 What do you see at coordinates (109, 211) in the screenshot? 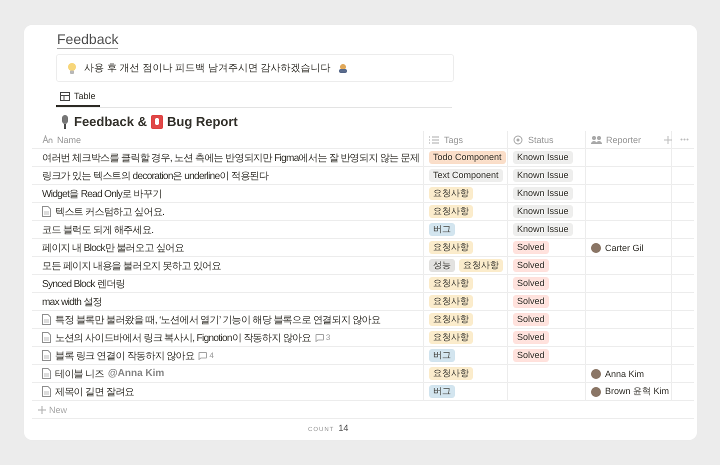
I see `row-title: 텍스트 커스텀하고 싶어요.` at bounding box center [109, 211].